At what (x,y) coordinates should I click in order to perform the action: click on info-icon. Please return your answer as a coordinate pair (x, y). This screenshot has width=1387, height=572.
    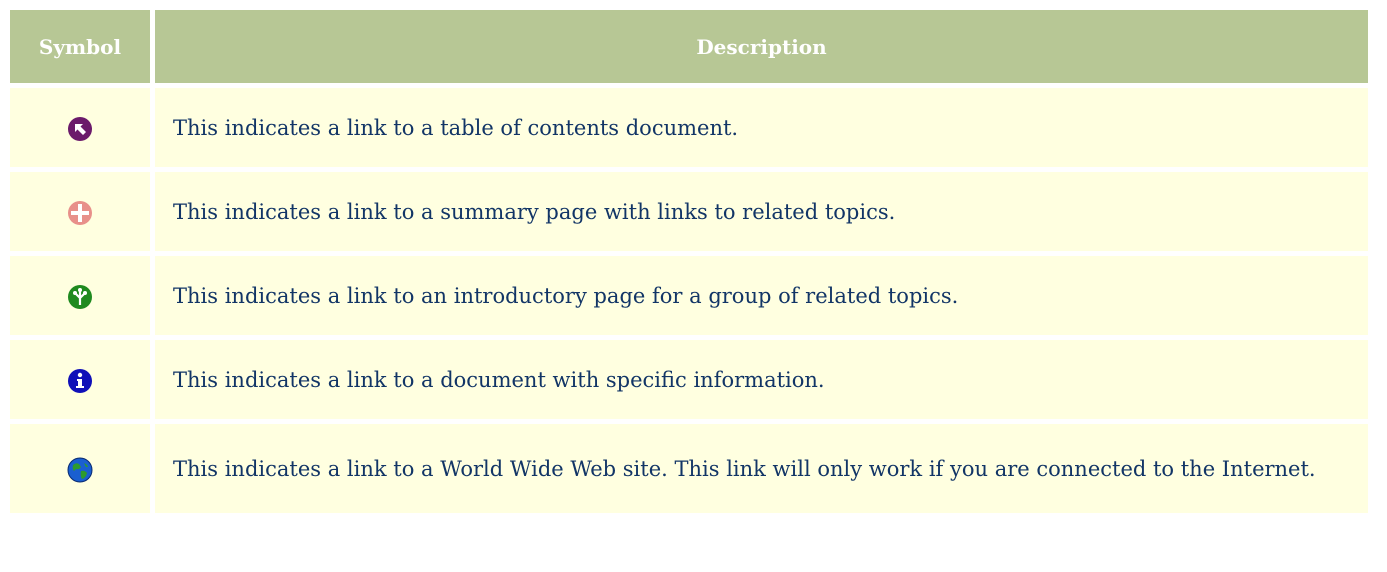
    Looking at the image, I should click on (80, 381).